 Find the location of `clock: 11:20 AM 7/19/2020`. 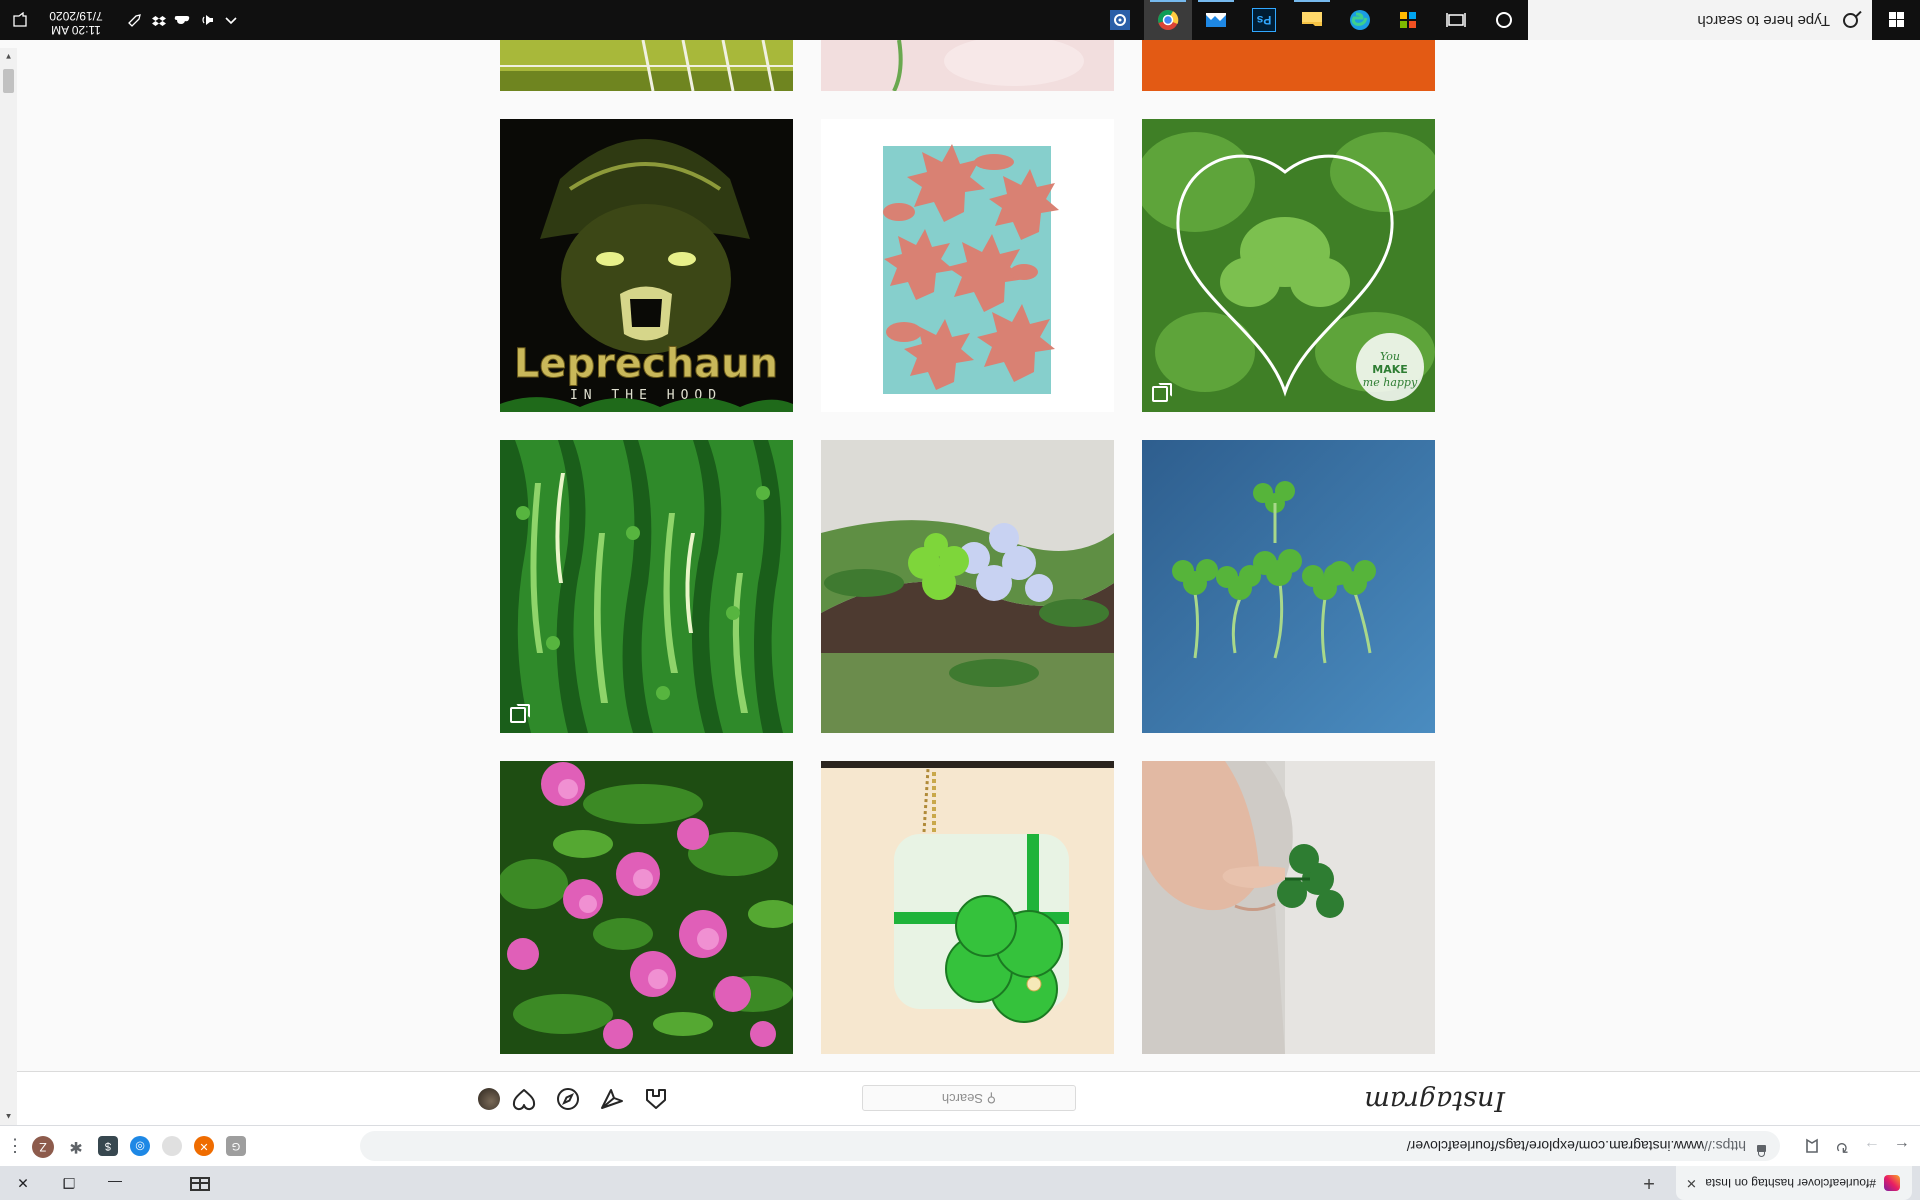

clock: 11:20 AM 7/19/2020 is located at coordinates (76, 23).